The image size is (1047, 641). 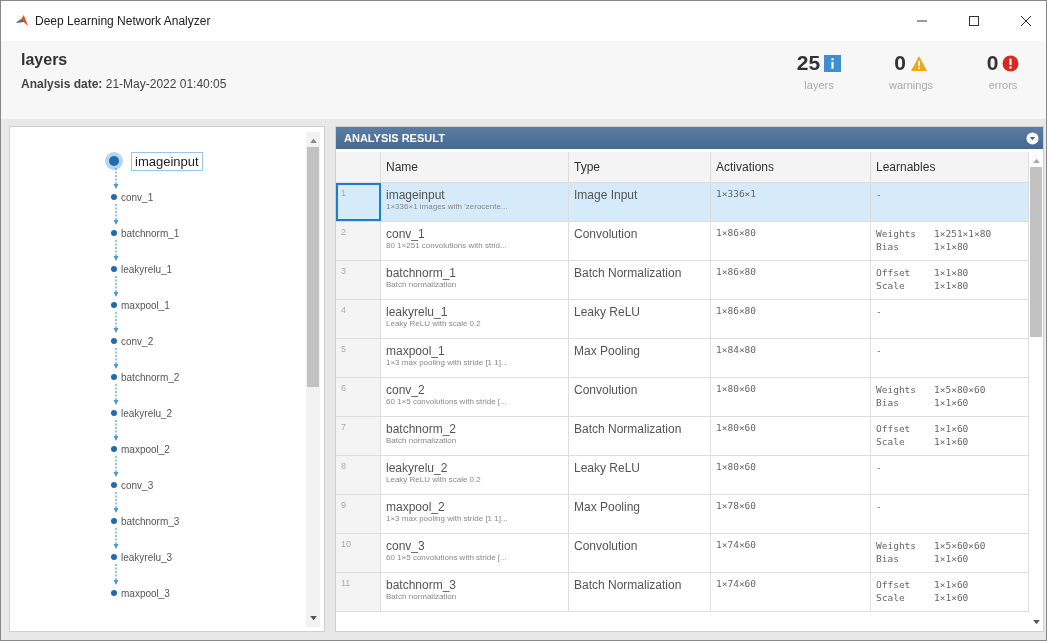 What do you see at coordinates (150, 233) in the screenshot?
I see `node-label: batchnorm_1` at bounding box center [150, 233].